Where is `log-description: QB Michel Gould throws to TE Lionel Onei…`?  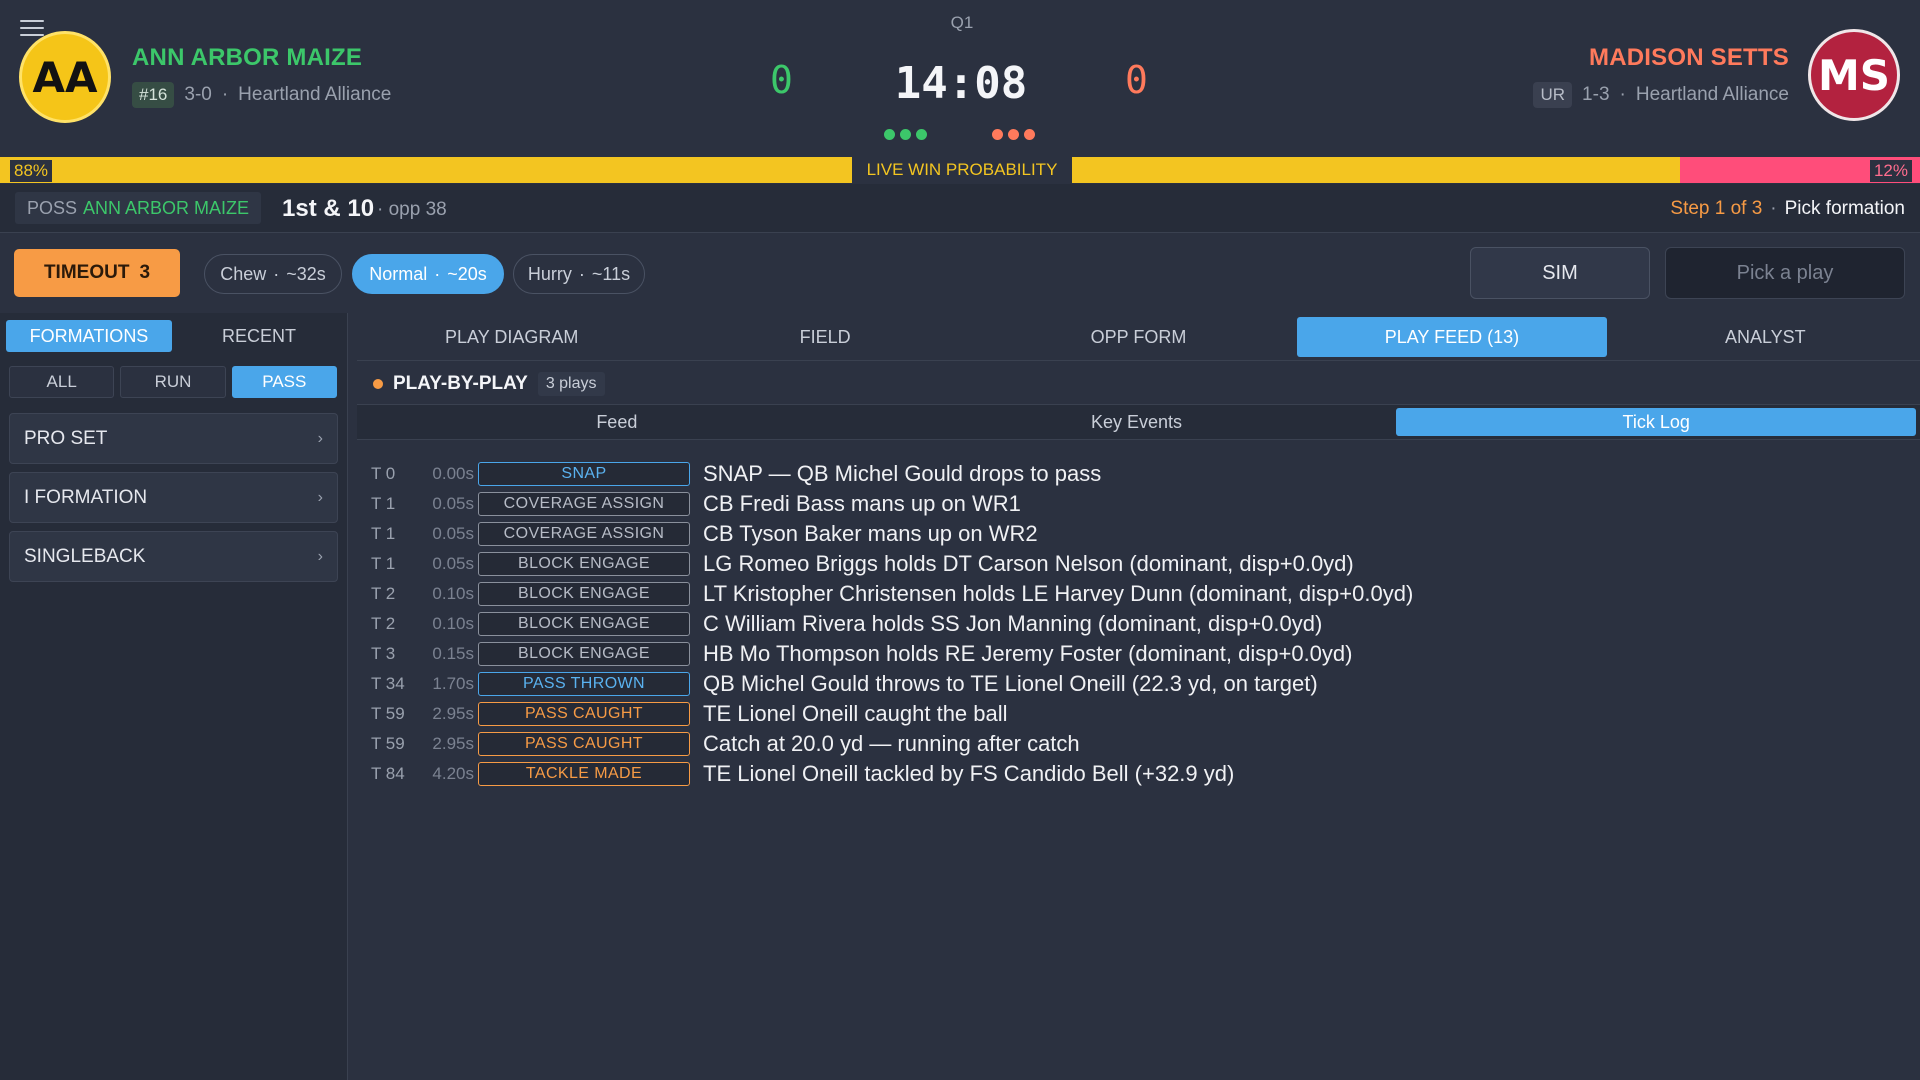
log-description: QB Michel Gould throws to TE Lionel Onei… is located at coordinates (1010, 683).